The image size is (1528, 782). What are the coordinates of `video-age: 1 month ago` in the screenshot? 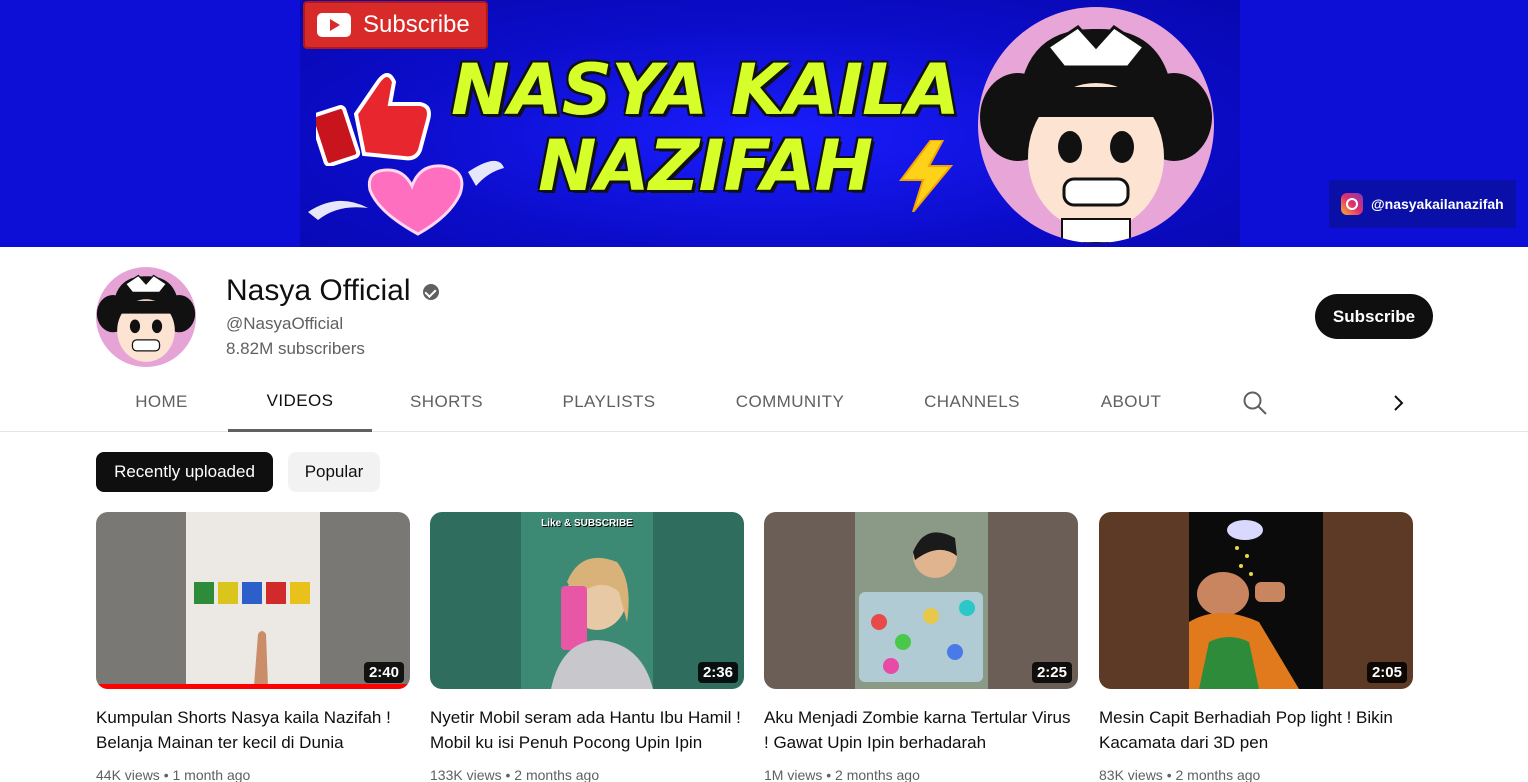 It's located at (211, 774).